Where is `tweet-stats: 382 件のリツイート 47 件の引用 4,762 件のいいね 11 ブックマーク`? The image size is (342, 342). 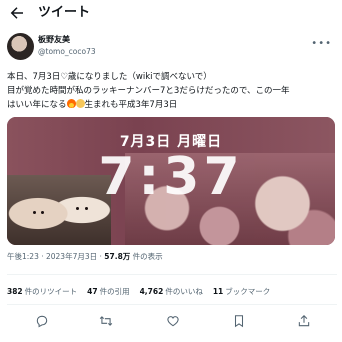 tweet-stats: 382 件のリツイート 47 件の引用 4,762 件のいいね 11 ブックマーク is located at coordinates (138, 292).